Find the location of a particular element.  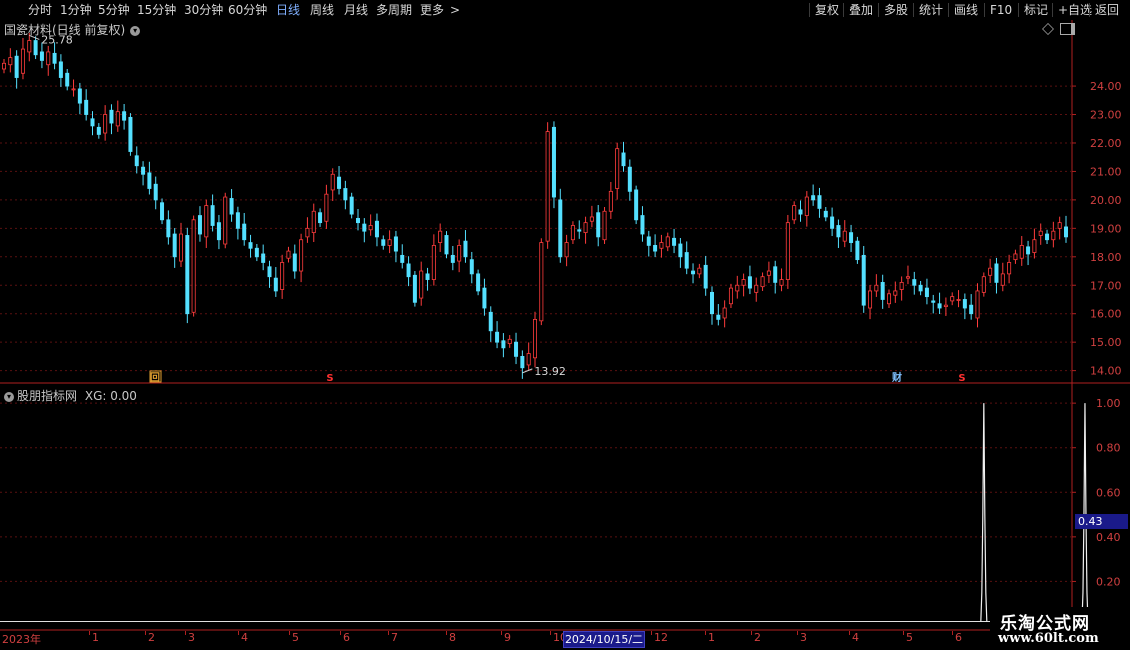

event-marker-3: S is located at coordinates (961, 378).